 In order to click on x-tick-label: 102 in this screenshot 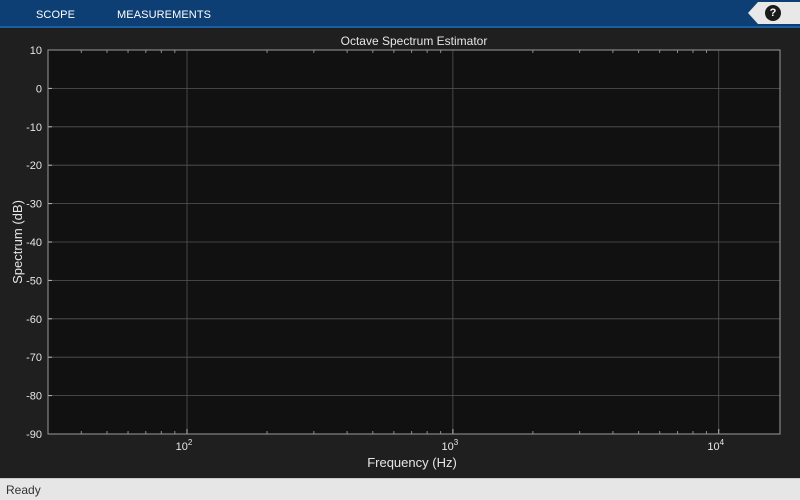, I will do `click(184, 445)`.